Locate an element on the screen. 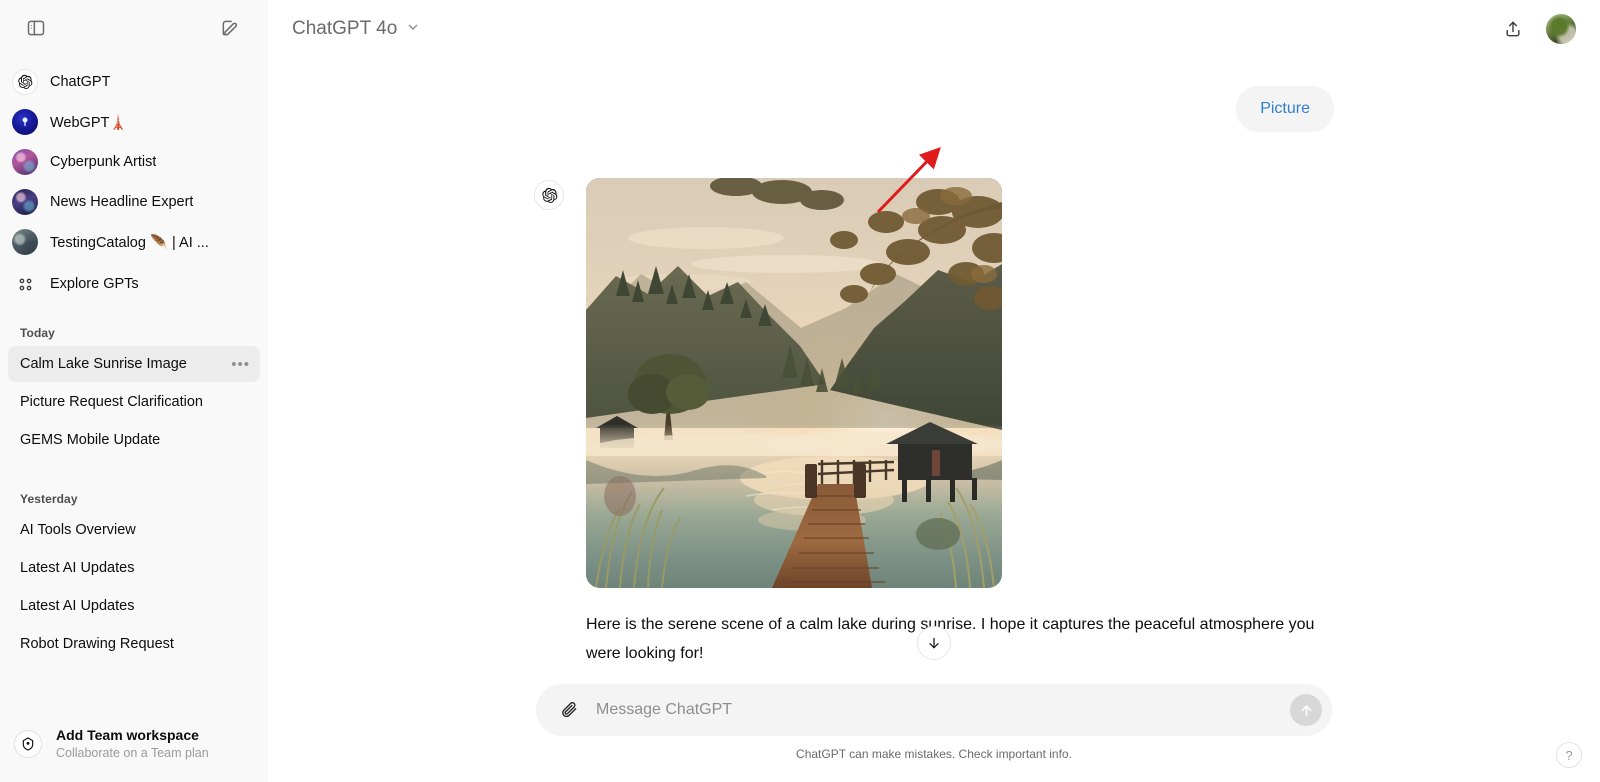 Image resolution: width=1600 pixels, height=782 pixels. model-name-label: ChatGPT 4o is located at coordinates (345, 28).